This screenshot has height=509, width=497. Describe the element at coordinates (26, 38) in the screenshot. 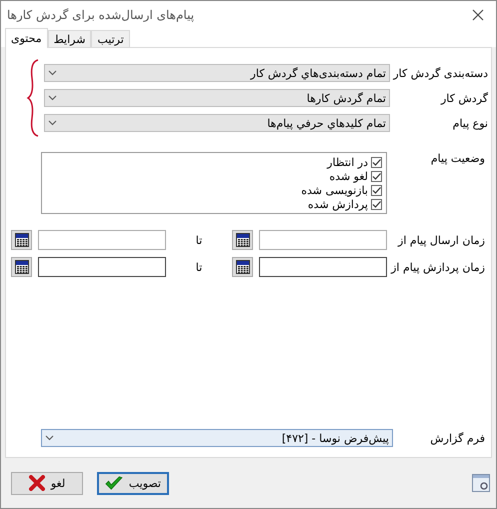

I see `tab: محتوی` at that location.